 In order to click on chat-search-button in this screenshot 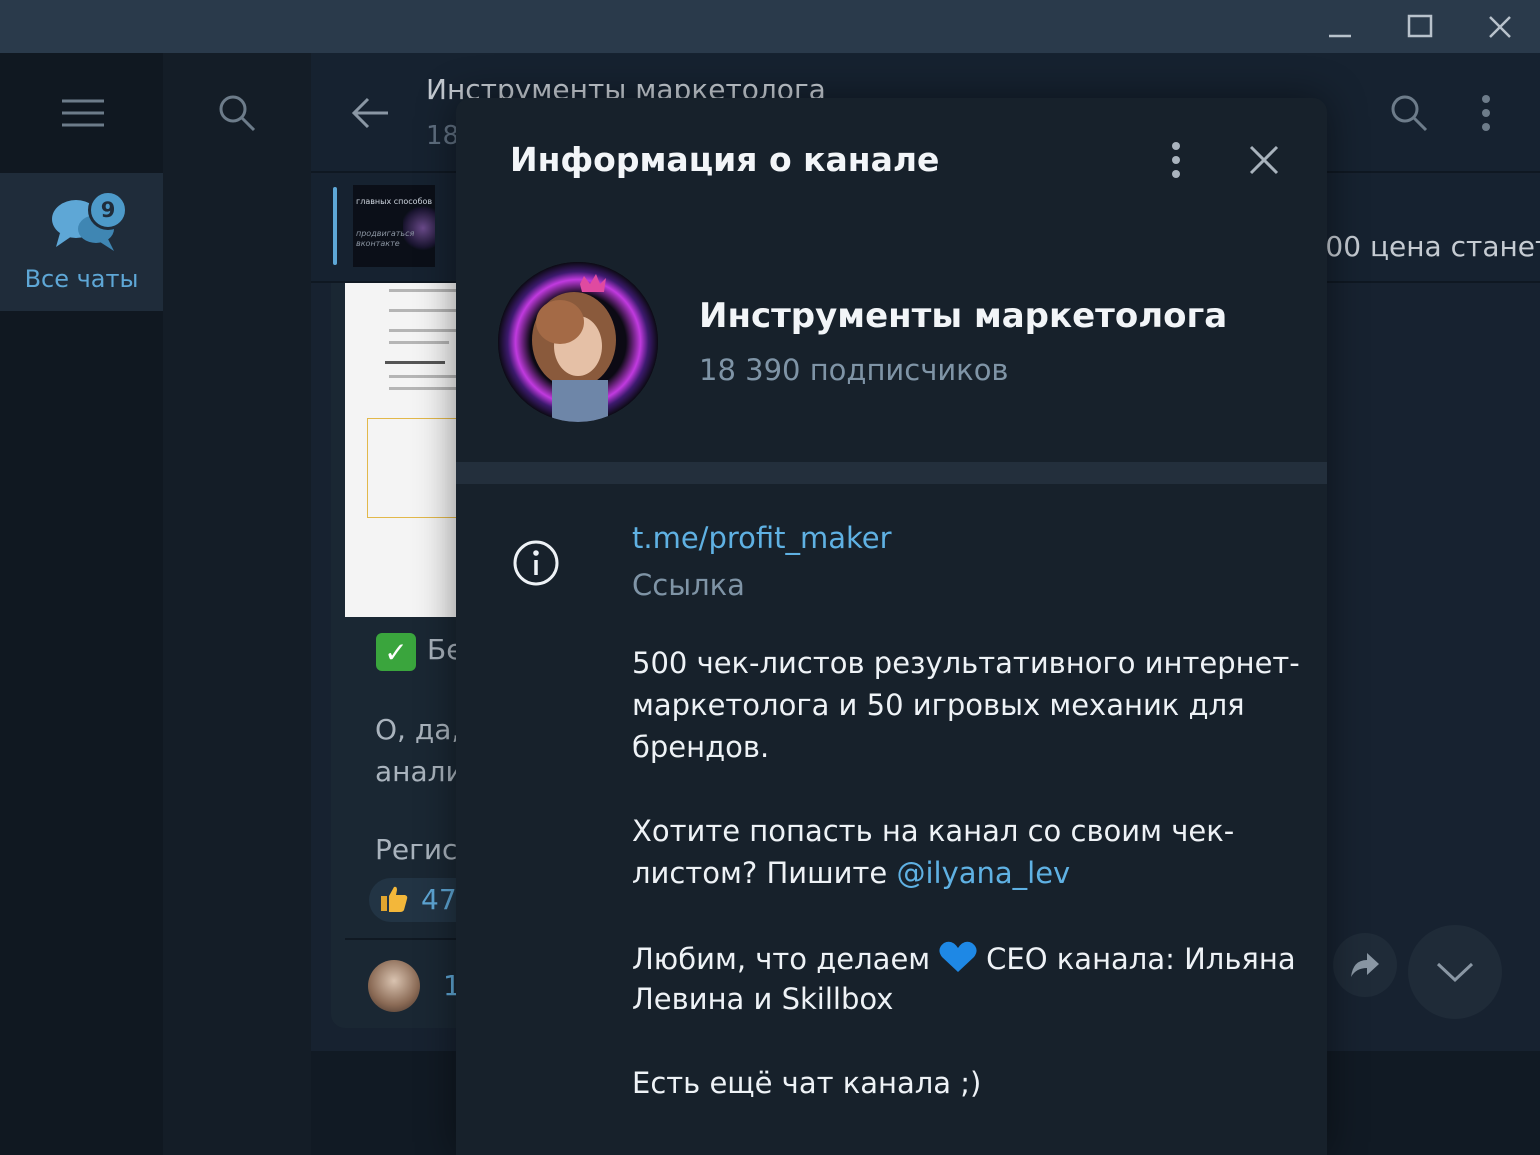, I will do `click(1409, 113)`.